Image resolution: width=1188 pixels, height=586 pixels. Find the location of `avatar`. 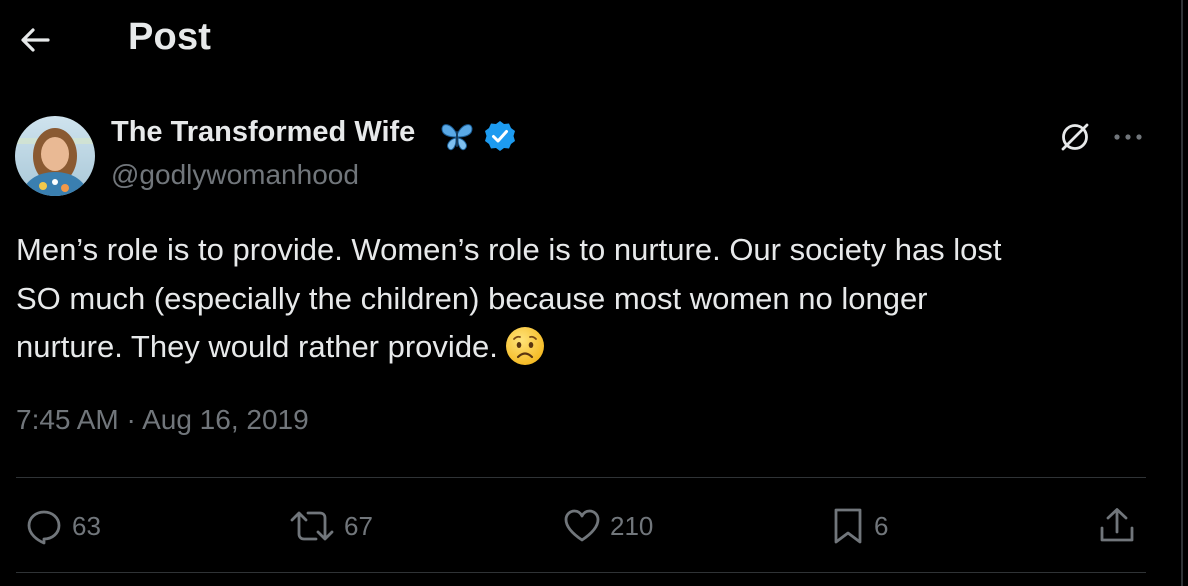

avatar is located at coordinates (55, 156).